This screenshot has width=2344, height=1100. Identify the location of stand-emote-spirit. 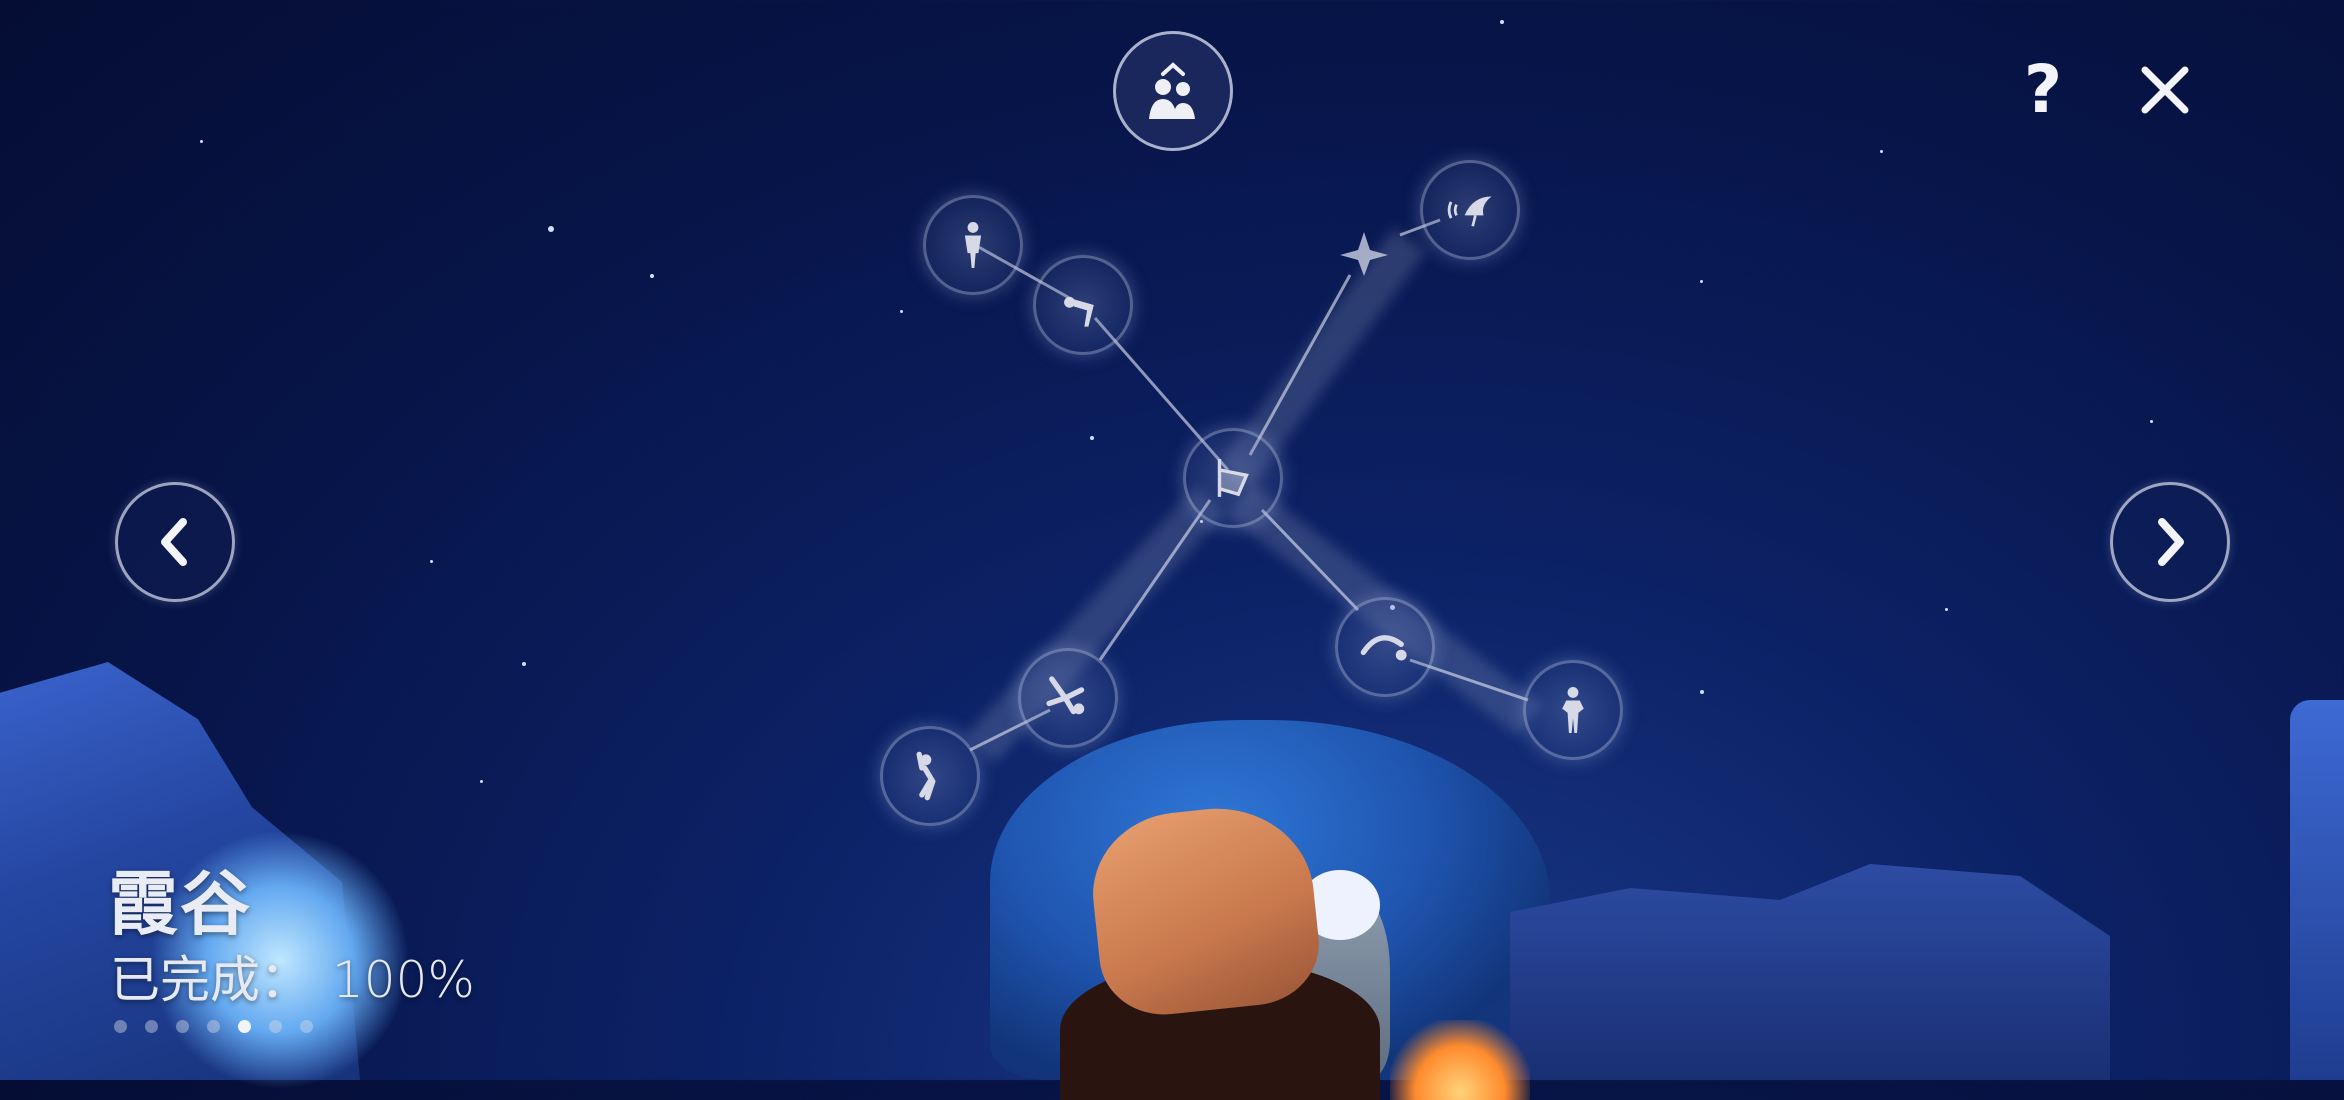
(973, 245).